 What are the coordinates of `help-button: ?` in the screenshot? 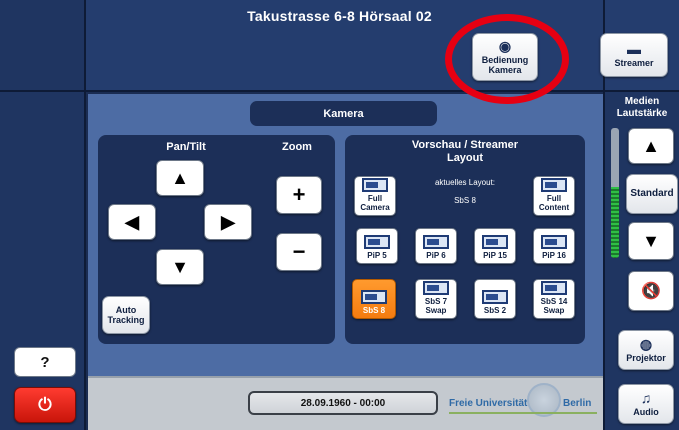 It's located at (45, 362).